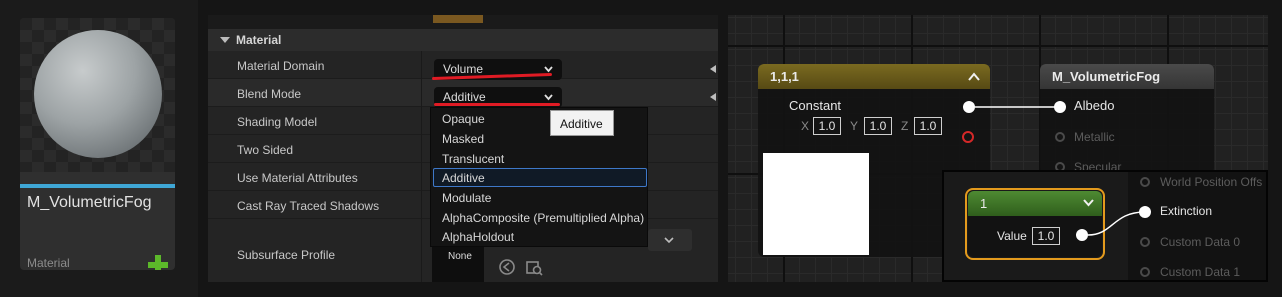  What do you see at coordinates (421, 166) in the screenshot?
I see `column-divider` at bounding box center [421, 166].